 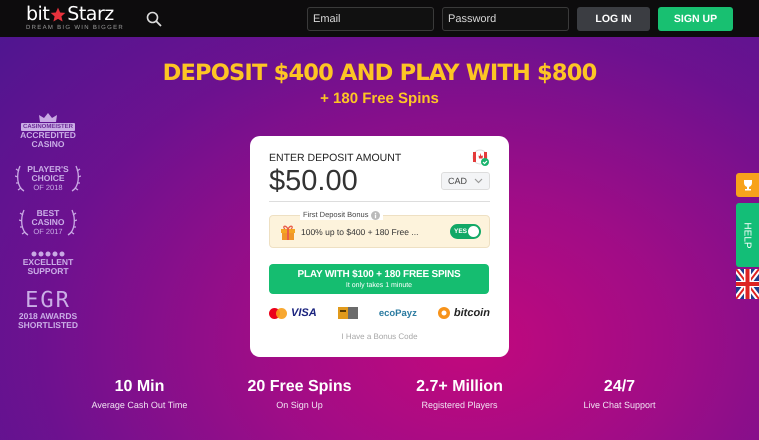 What do you see at coordinates (48, 213) in the screenshot?
I see `badge-text: BEST` at bounding box center [48, 213].